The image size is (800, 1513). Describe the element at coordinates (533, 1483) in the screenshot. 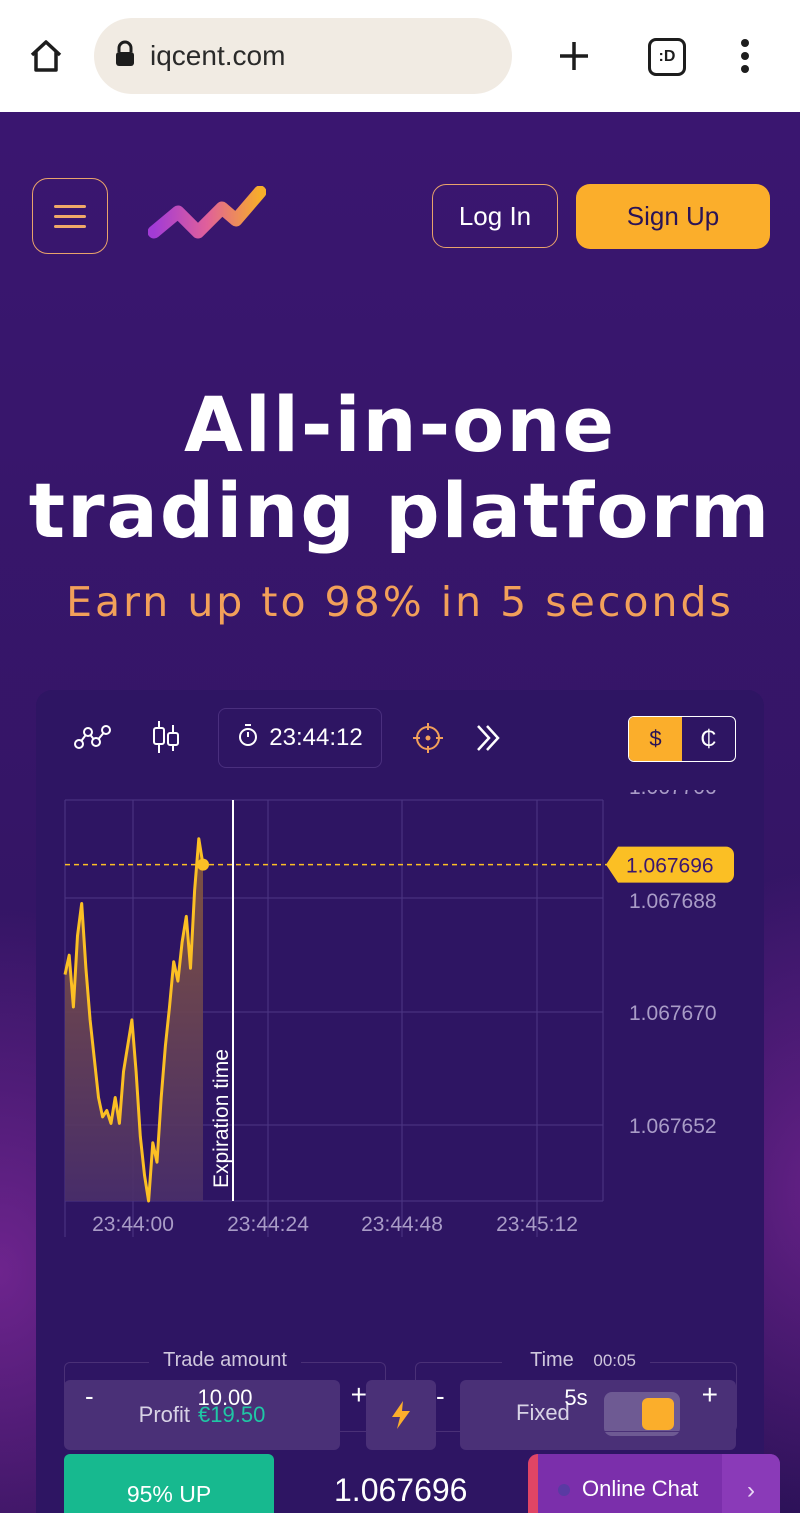

I see `chat-edge` at that location.